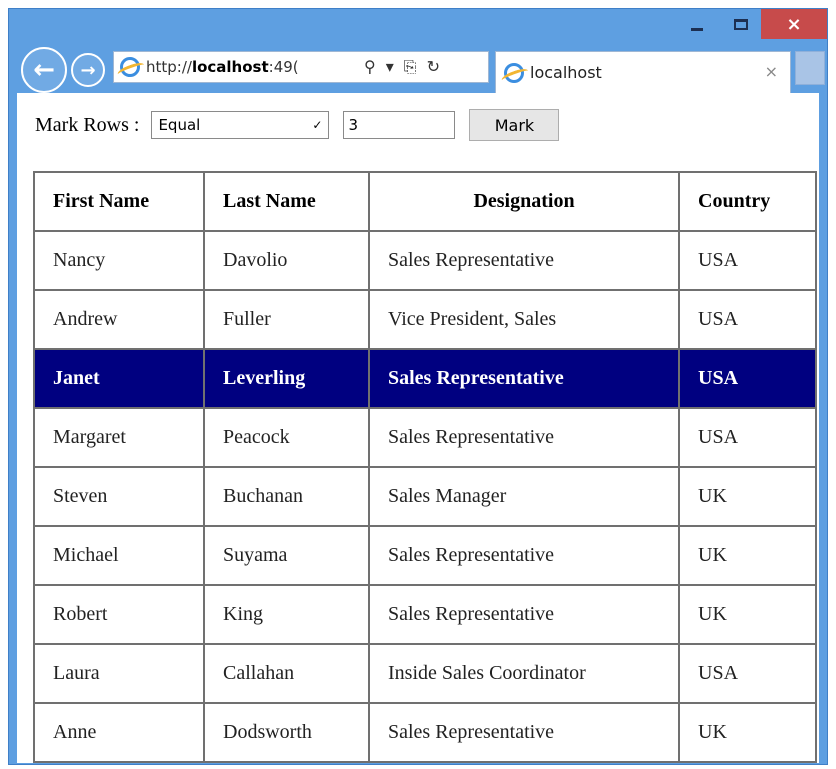 Image resolution: width=836 pixels, height=769 pixels. What do you see at coordinates (119, 614) in the screenshot?
I see `cell-first-name: Robert` at bounding box center [119, 614].